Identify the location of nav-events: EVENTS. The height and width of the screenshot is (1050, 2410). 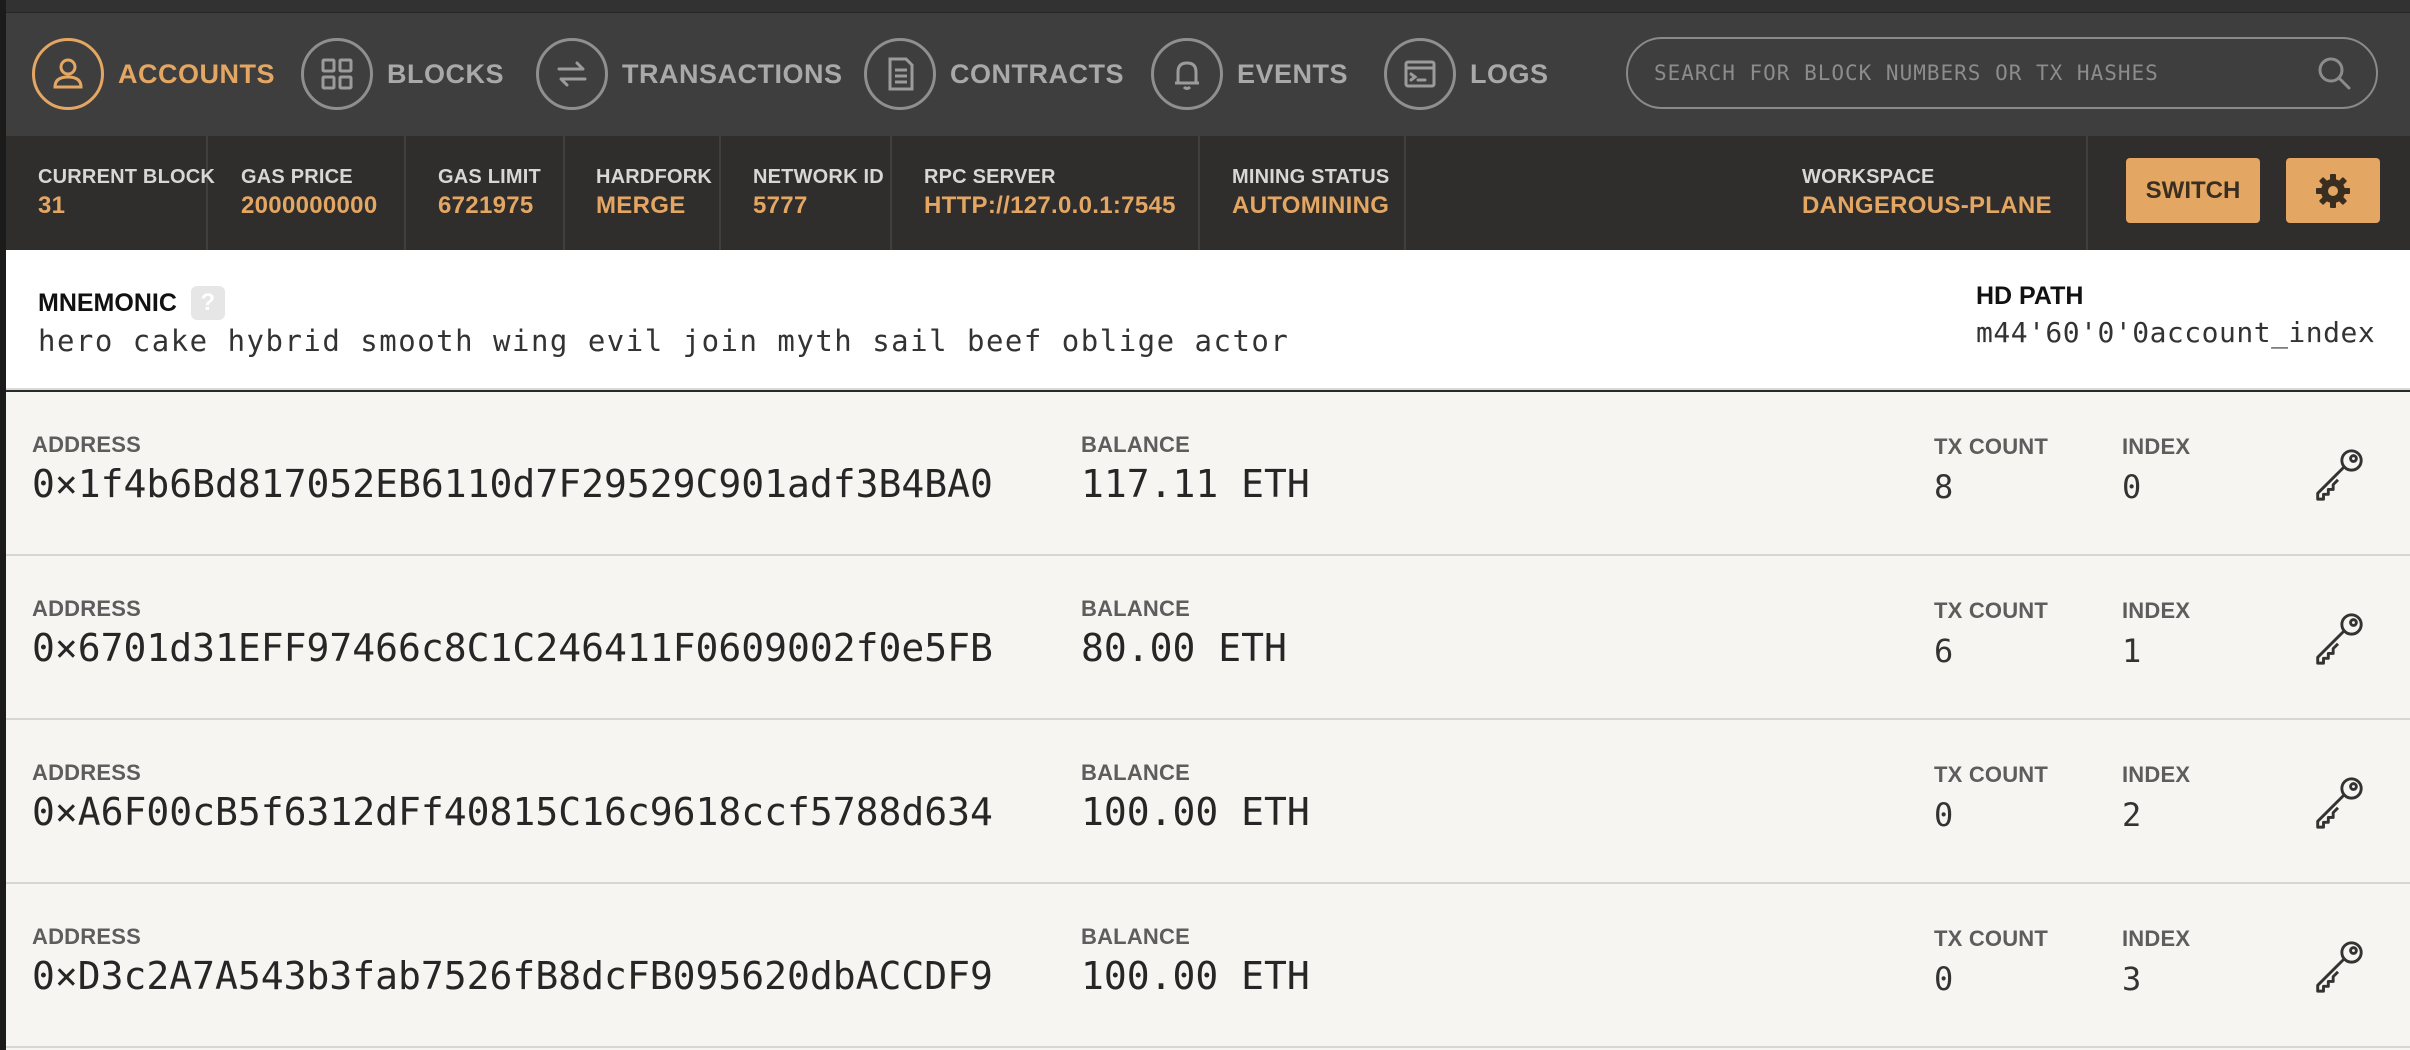
(1249, 74).